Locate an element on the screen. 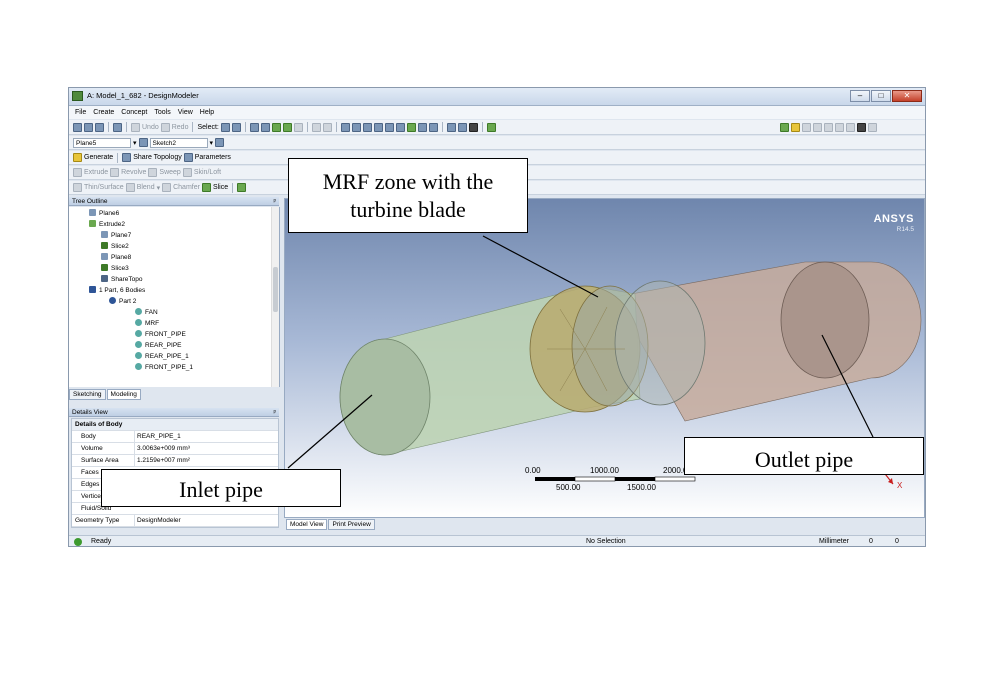  lightning-icon is located at coordinates (77, 157).